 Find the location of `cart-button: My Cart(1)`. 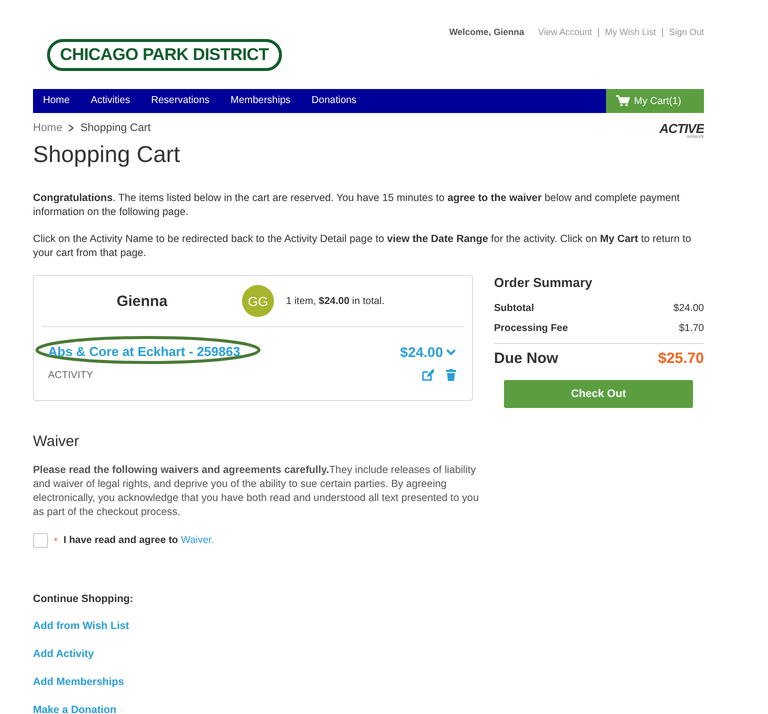

cart-button: My Cart(1) is located at coordinates (655, 101).